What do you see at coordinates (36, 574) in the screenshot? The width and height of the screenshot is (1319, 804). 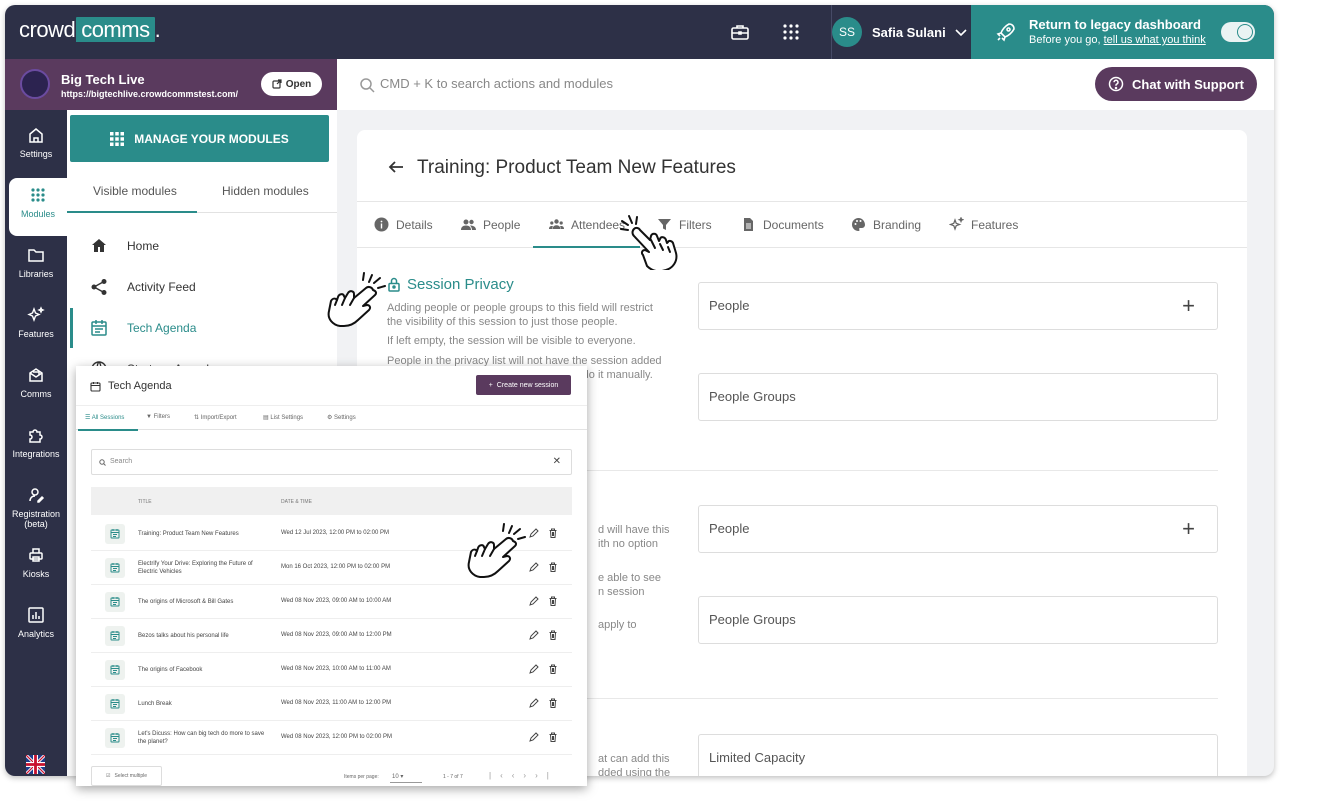 I see `rail-label: Kiosks` at bounding box center [36, 574].